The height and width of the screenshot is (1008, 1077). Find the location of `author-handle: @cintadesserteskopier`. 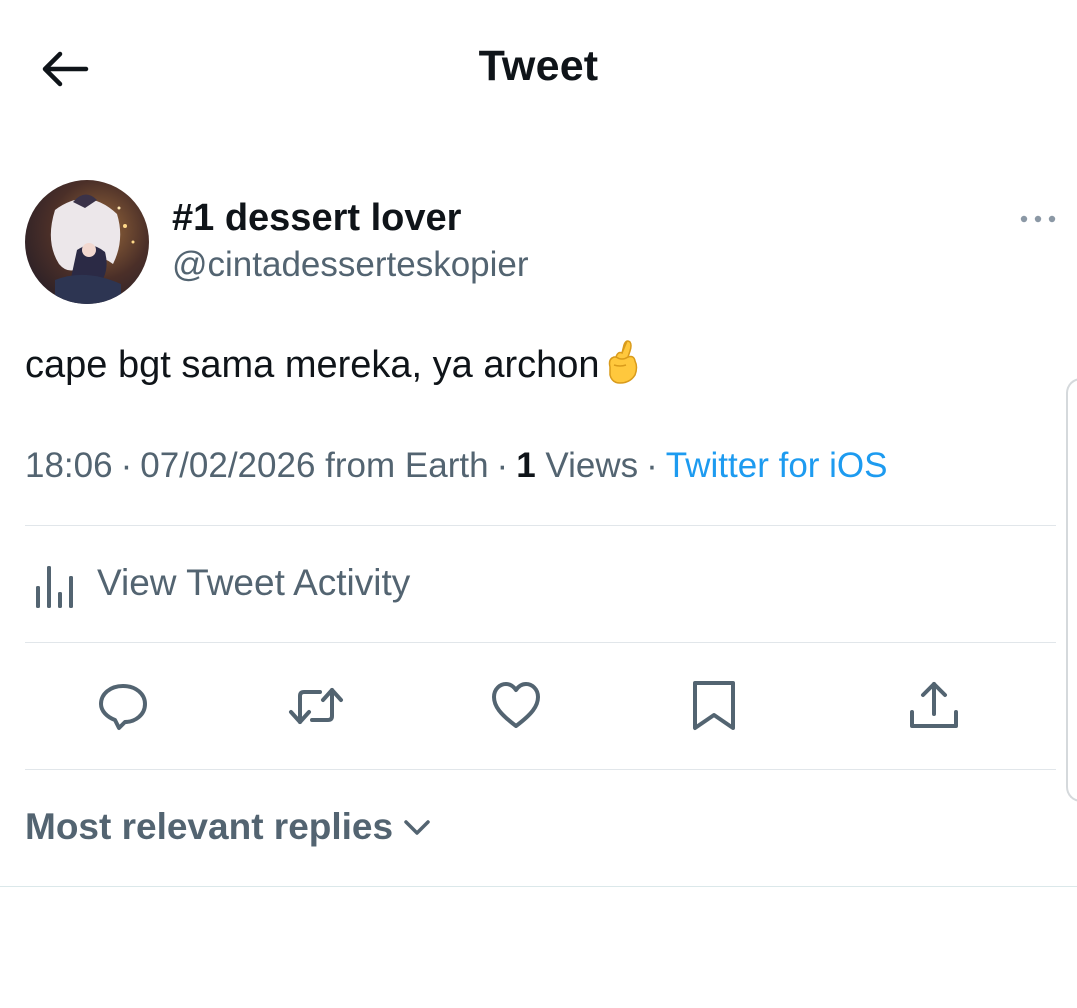

author-handle: @cintadesserteskopier is located at coordinates (350, 265).